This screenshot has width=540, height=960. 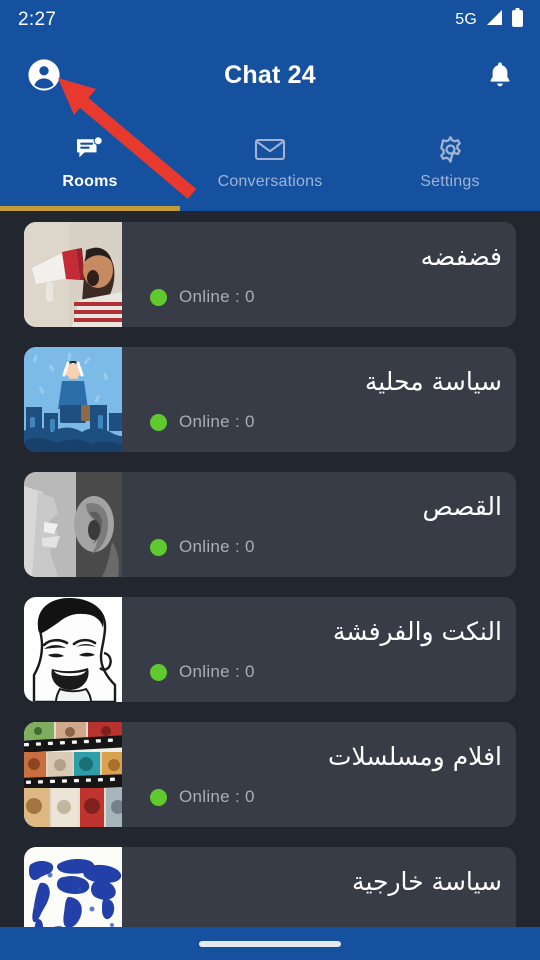 I want to click on network-type-label: 5G, so click(x=466, y=19).